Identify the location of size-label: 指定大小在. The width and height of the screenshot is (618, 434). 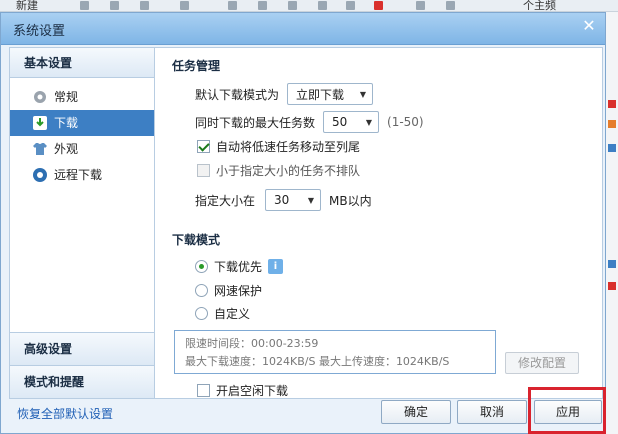
(225, 200).